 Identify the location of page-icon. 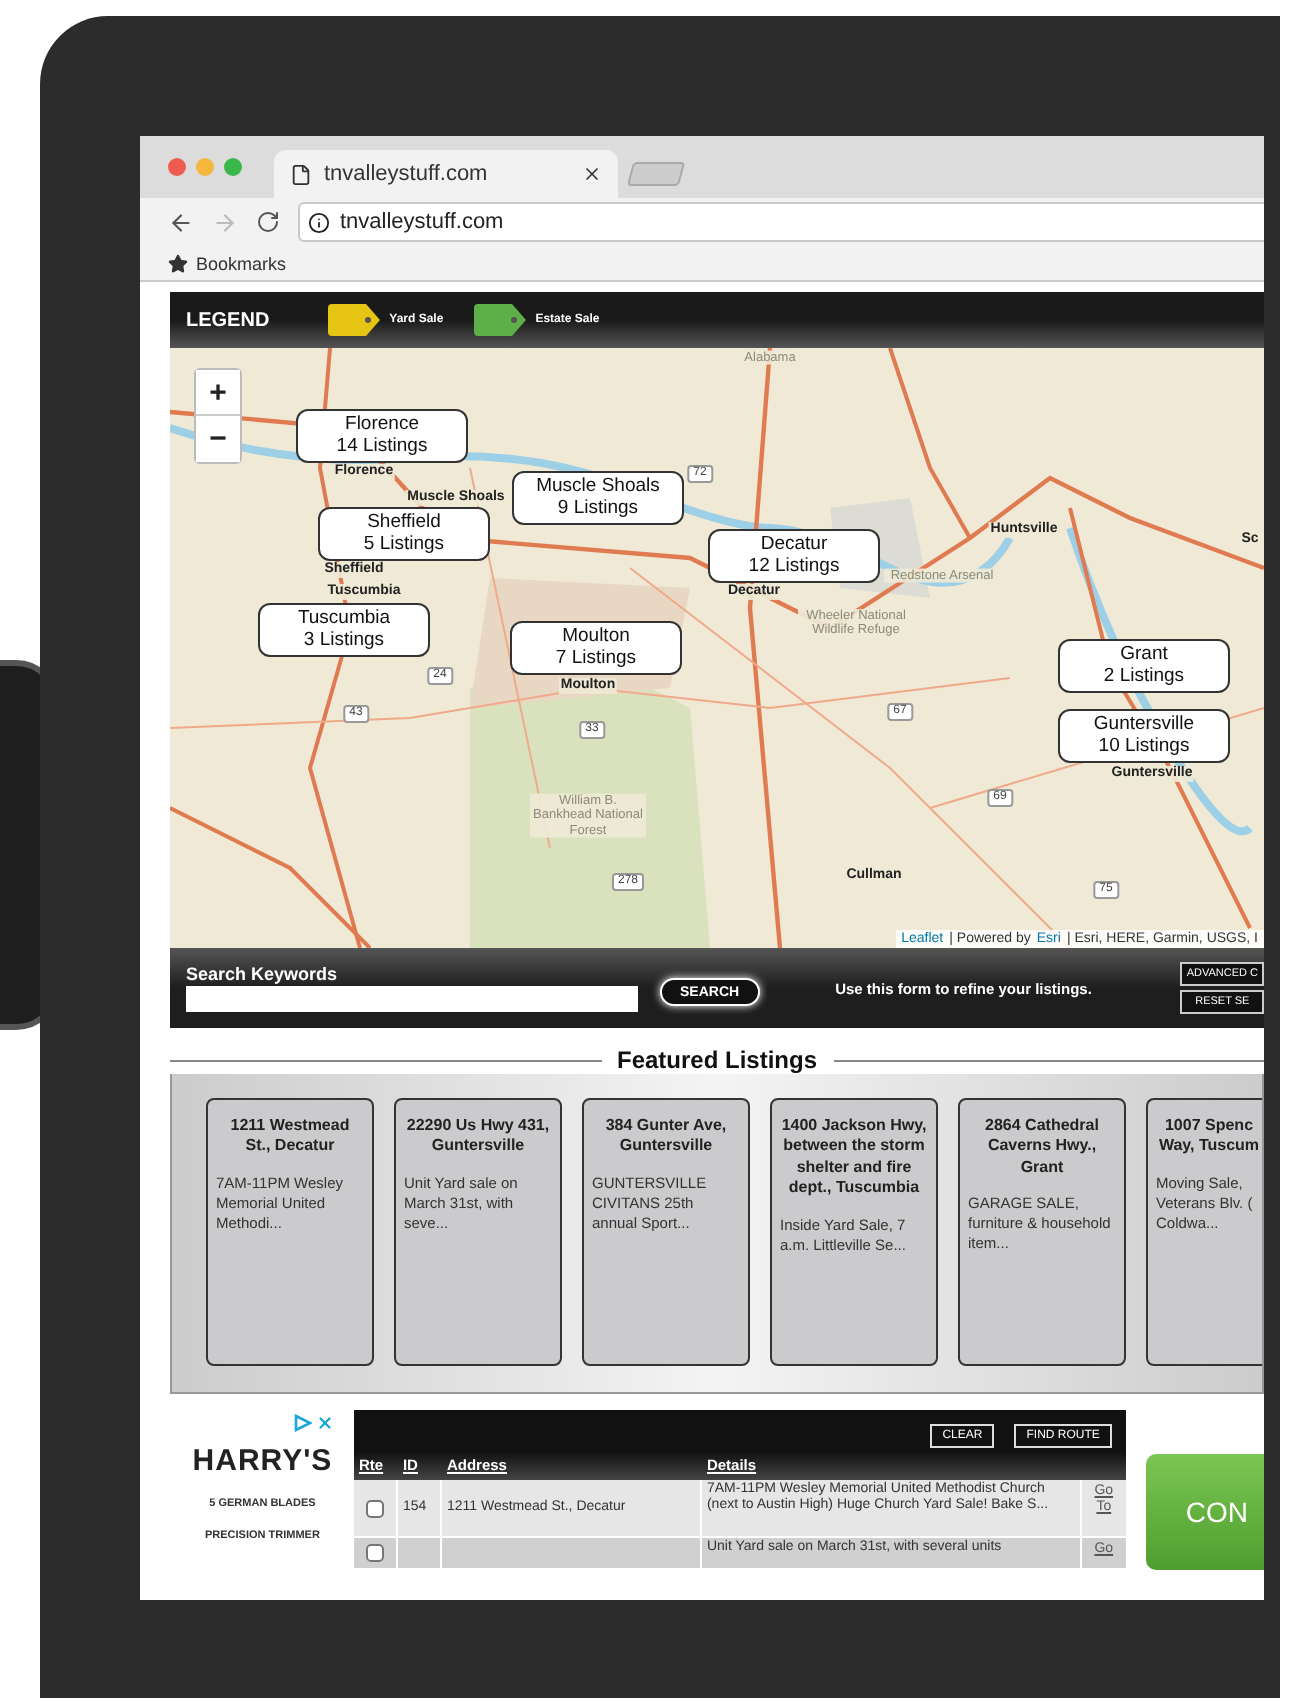
(301, 174).